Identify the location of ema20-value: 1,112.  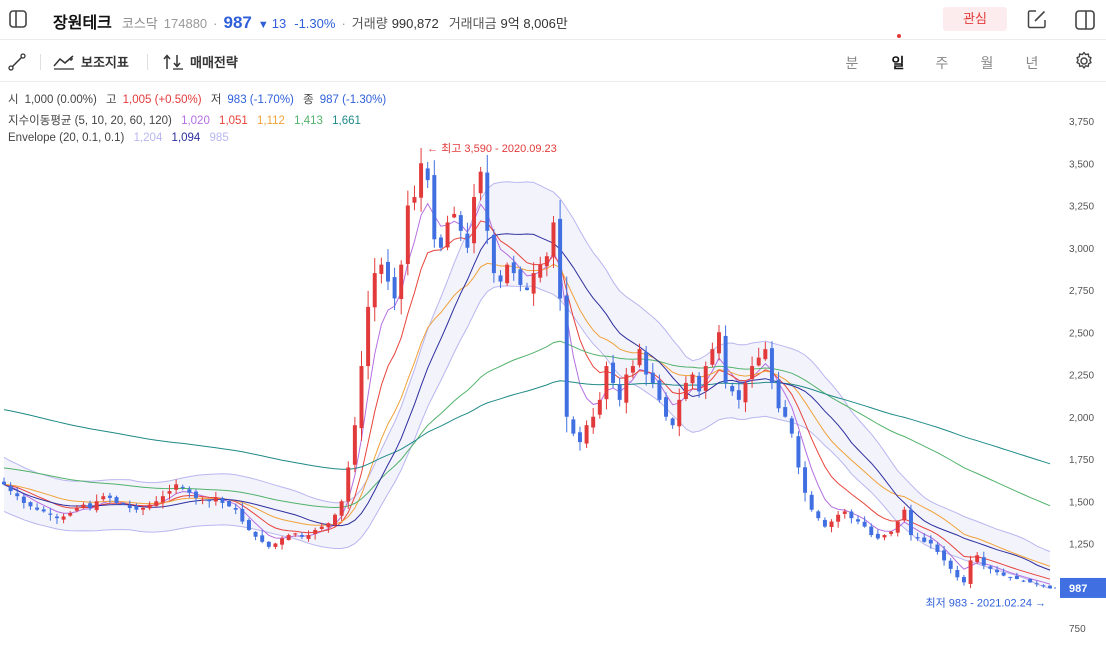
(271, 121).